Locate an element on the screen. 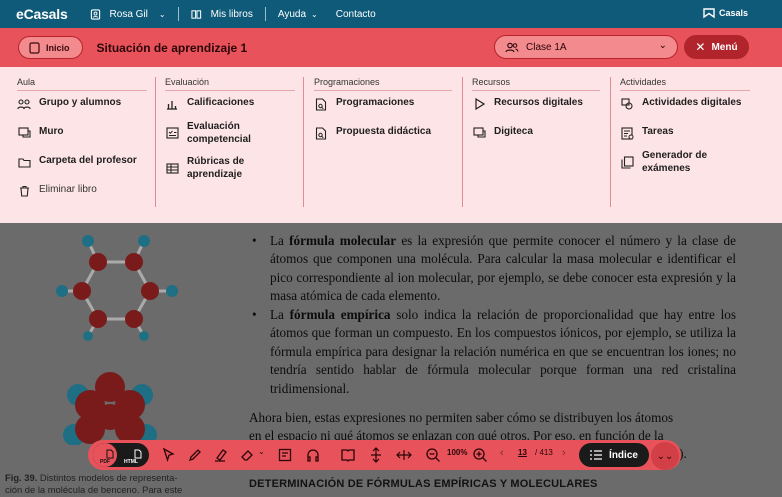 This screenshot has width=782, height=497. collapse-toolbar-button: ⌄⌄ is located at coordinates (665, 456).